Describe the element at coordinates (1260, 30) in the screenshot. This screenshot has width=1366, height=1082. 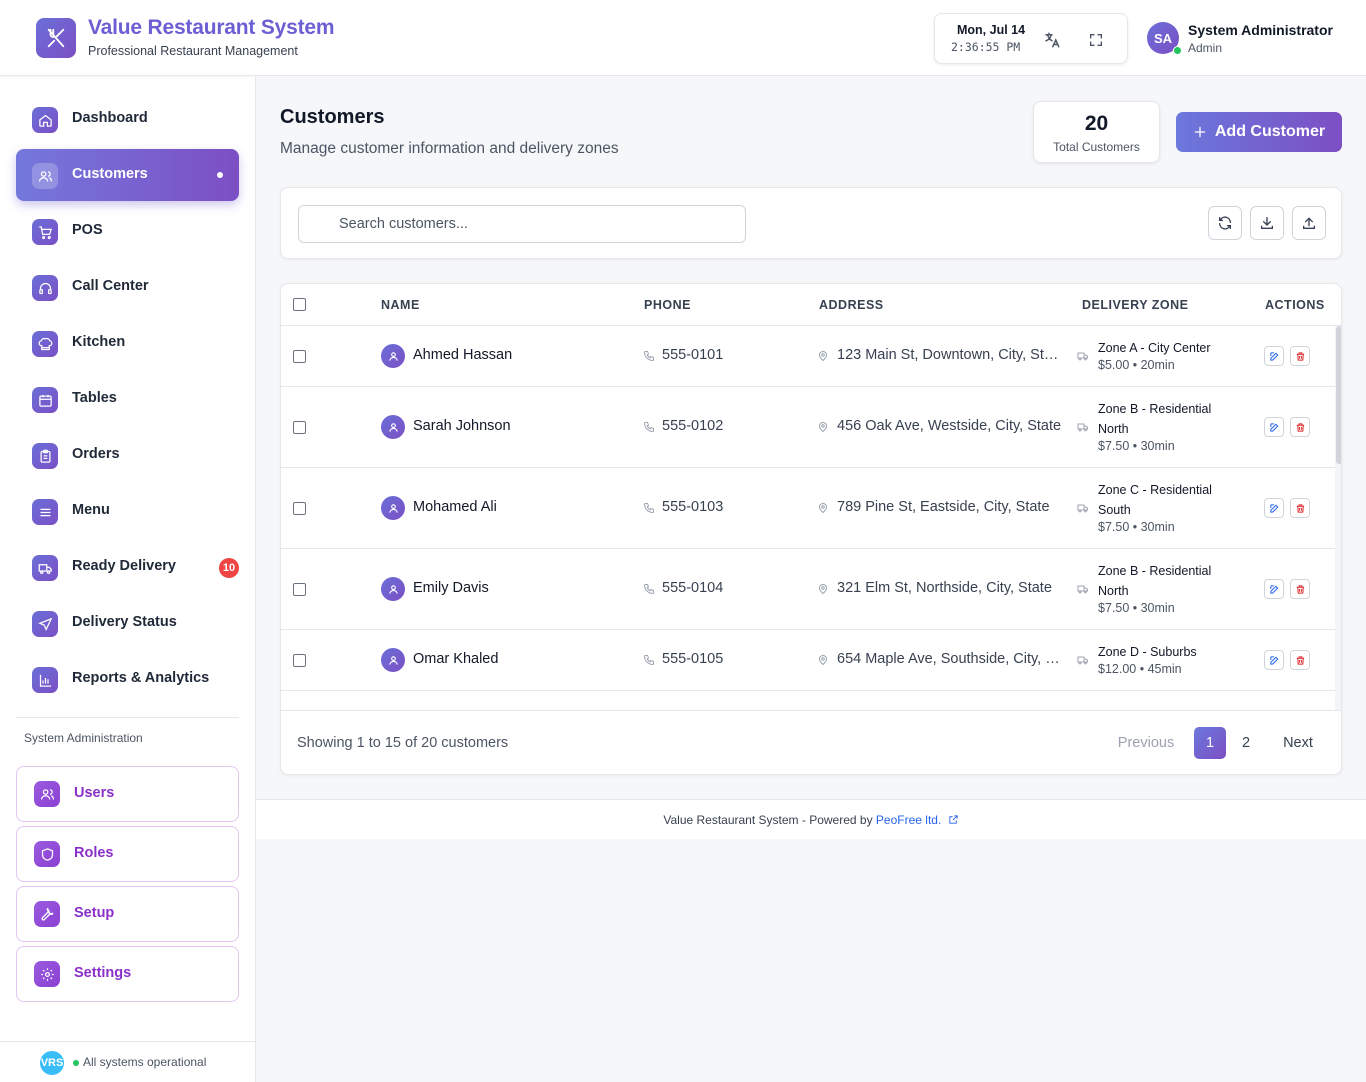
I see `user-name: System Administrator` at that location.